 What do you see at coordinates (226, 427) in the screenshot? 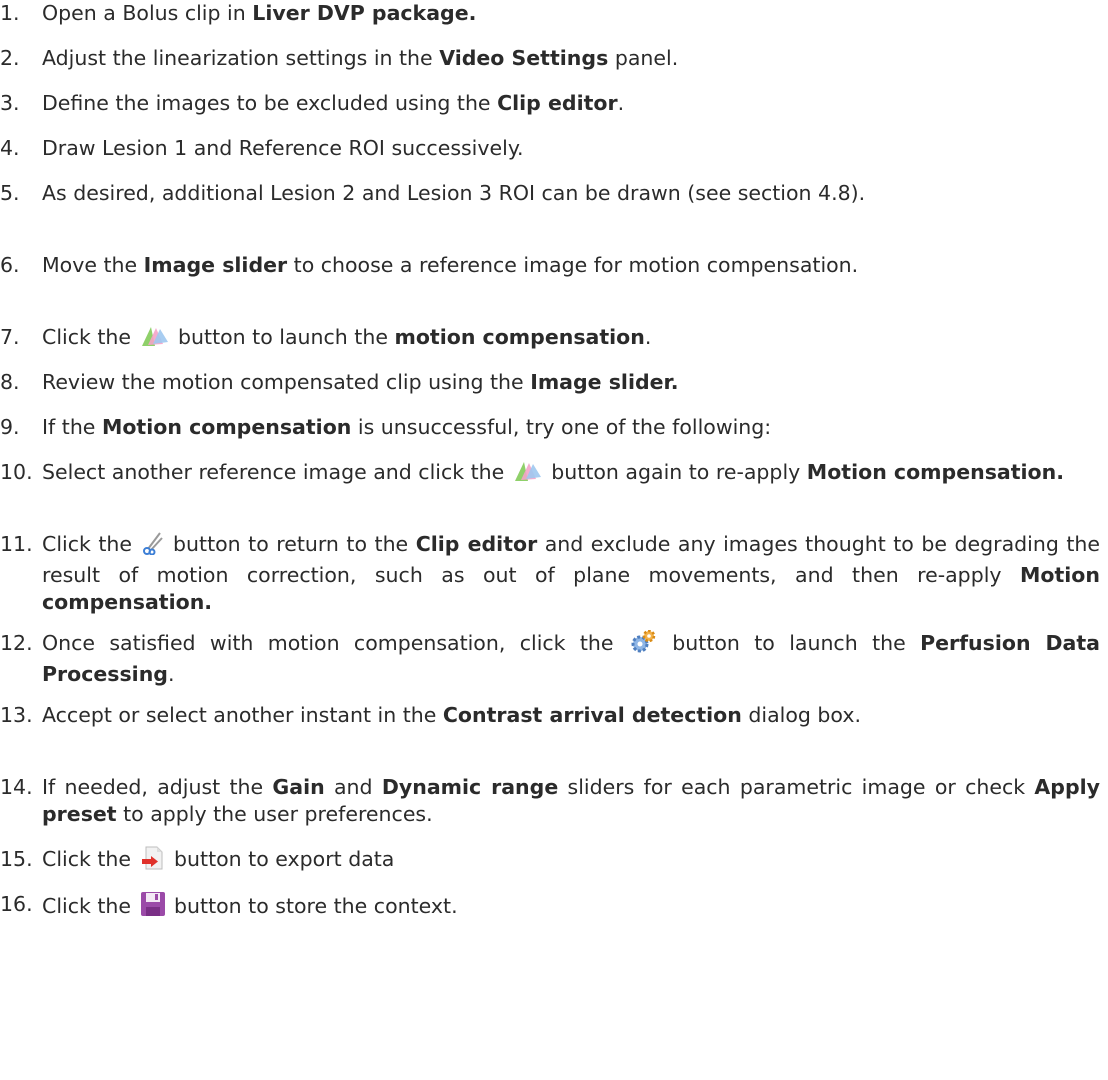
I see `bold-term: Motion compensation` at bounding box center [226, 427].